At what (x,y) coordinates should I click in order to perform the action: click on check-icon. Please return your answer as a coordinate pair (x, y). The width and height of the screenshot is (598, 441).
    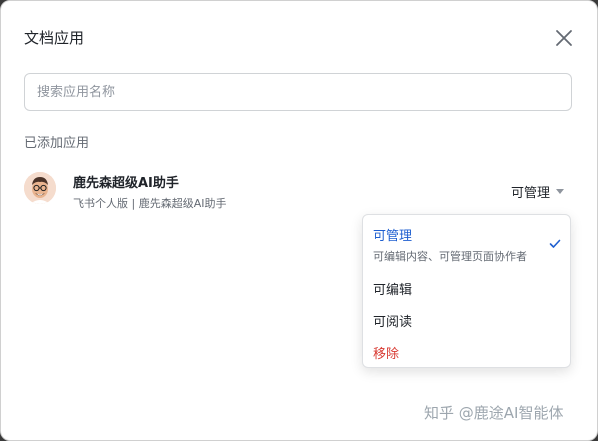
    Looking at the image, I should click on (555, 243).